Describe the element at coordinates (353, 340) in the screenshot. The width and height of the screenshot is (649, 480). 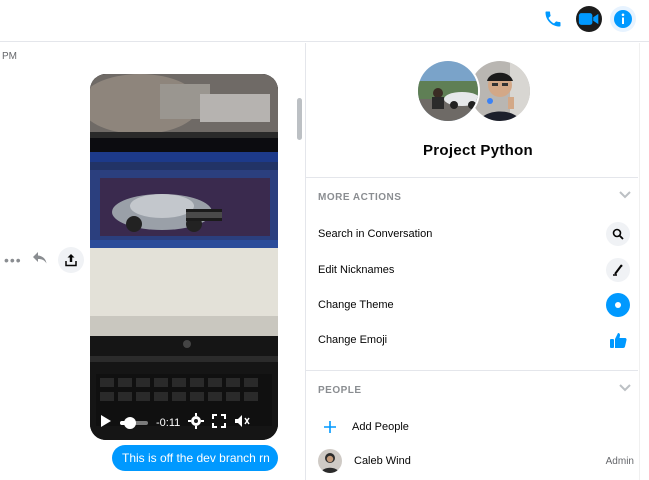
I see `action-label: Change Emoji` at that location.